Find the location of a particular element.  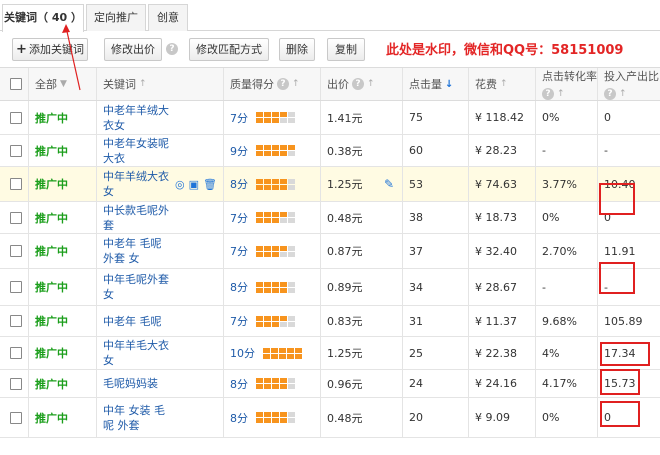

bid-value: 0.96元 is located at coordinates (345, 384).